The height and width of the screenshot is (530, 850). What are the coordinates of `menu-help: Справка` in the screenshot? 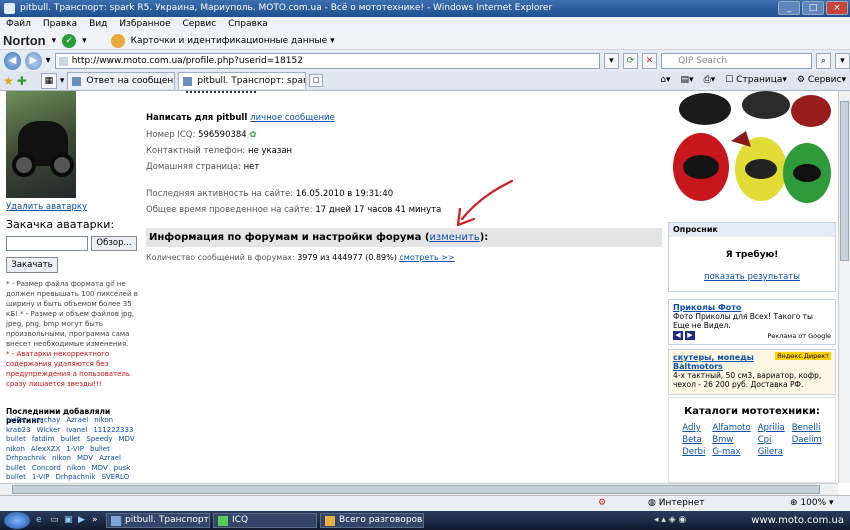 It's located at (248, 24).